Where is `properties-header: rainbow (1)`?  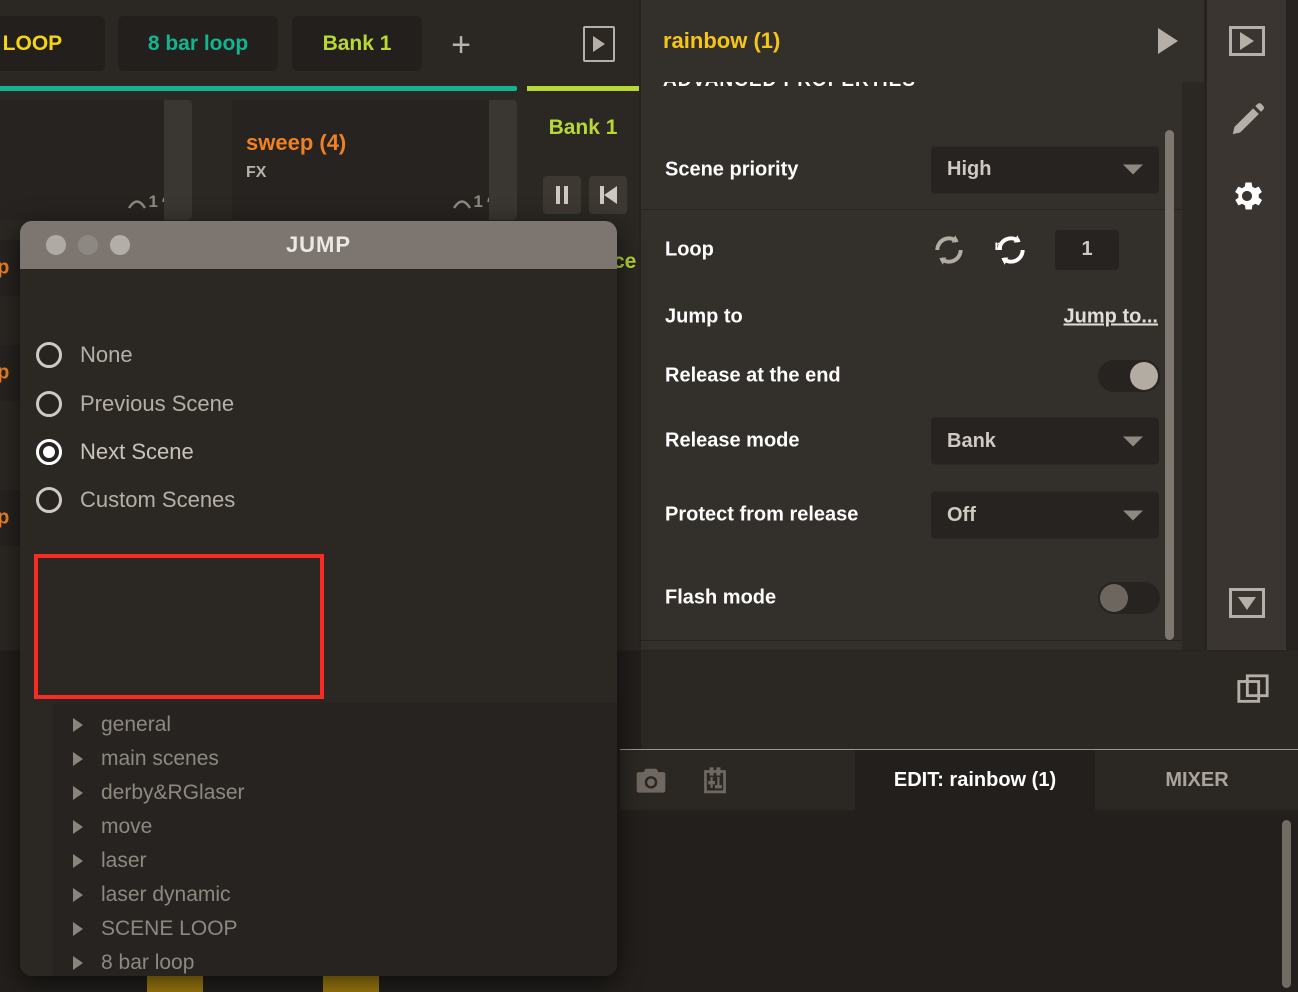
properties-header: rainbow (1) is located at coordinates (922, 41).